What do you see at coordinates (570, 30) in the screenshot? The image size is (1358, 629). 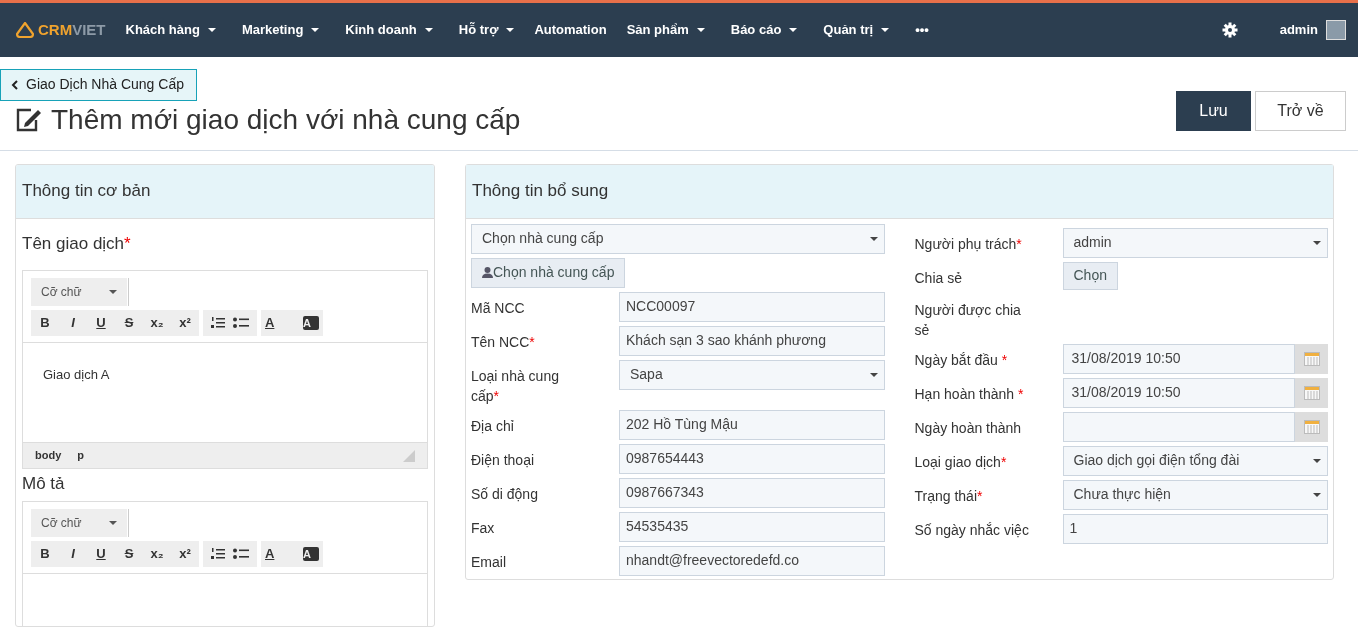 I see `nav-menu-item: Automation` at bounding box center [570, 30].